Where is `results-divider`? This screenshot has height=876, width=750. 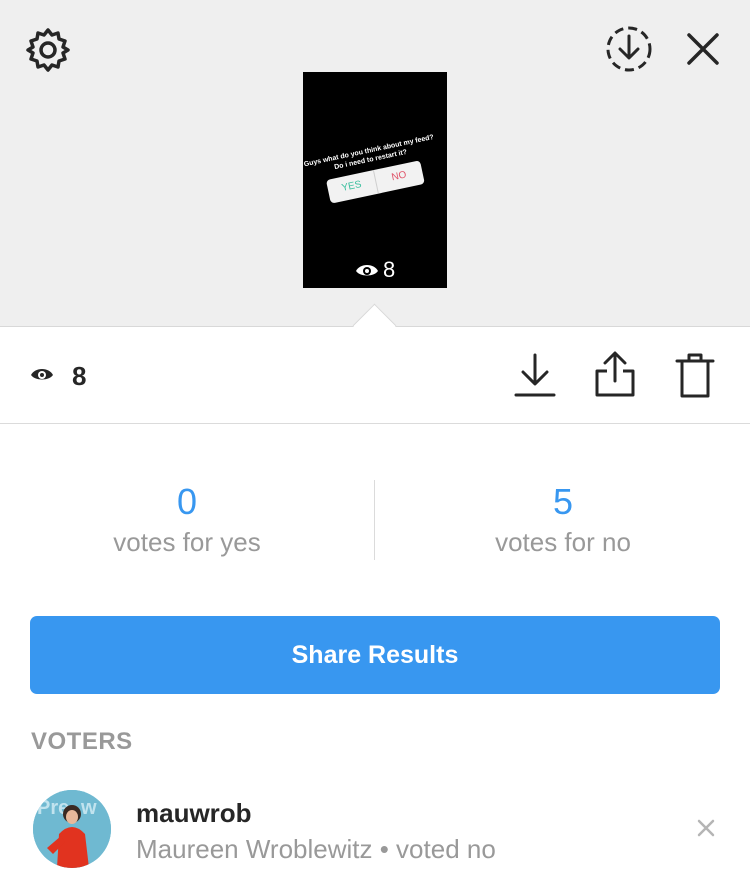
results-divider is located at coordinates (374, 520).